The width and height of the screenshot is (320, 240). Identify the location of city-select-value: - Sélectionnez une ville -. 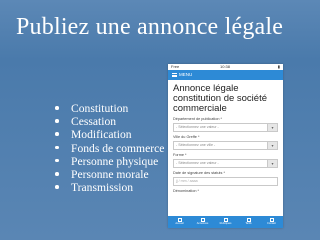
(196, 145).